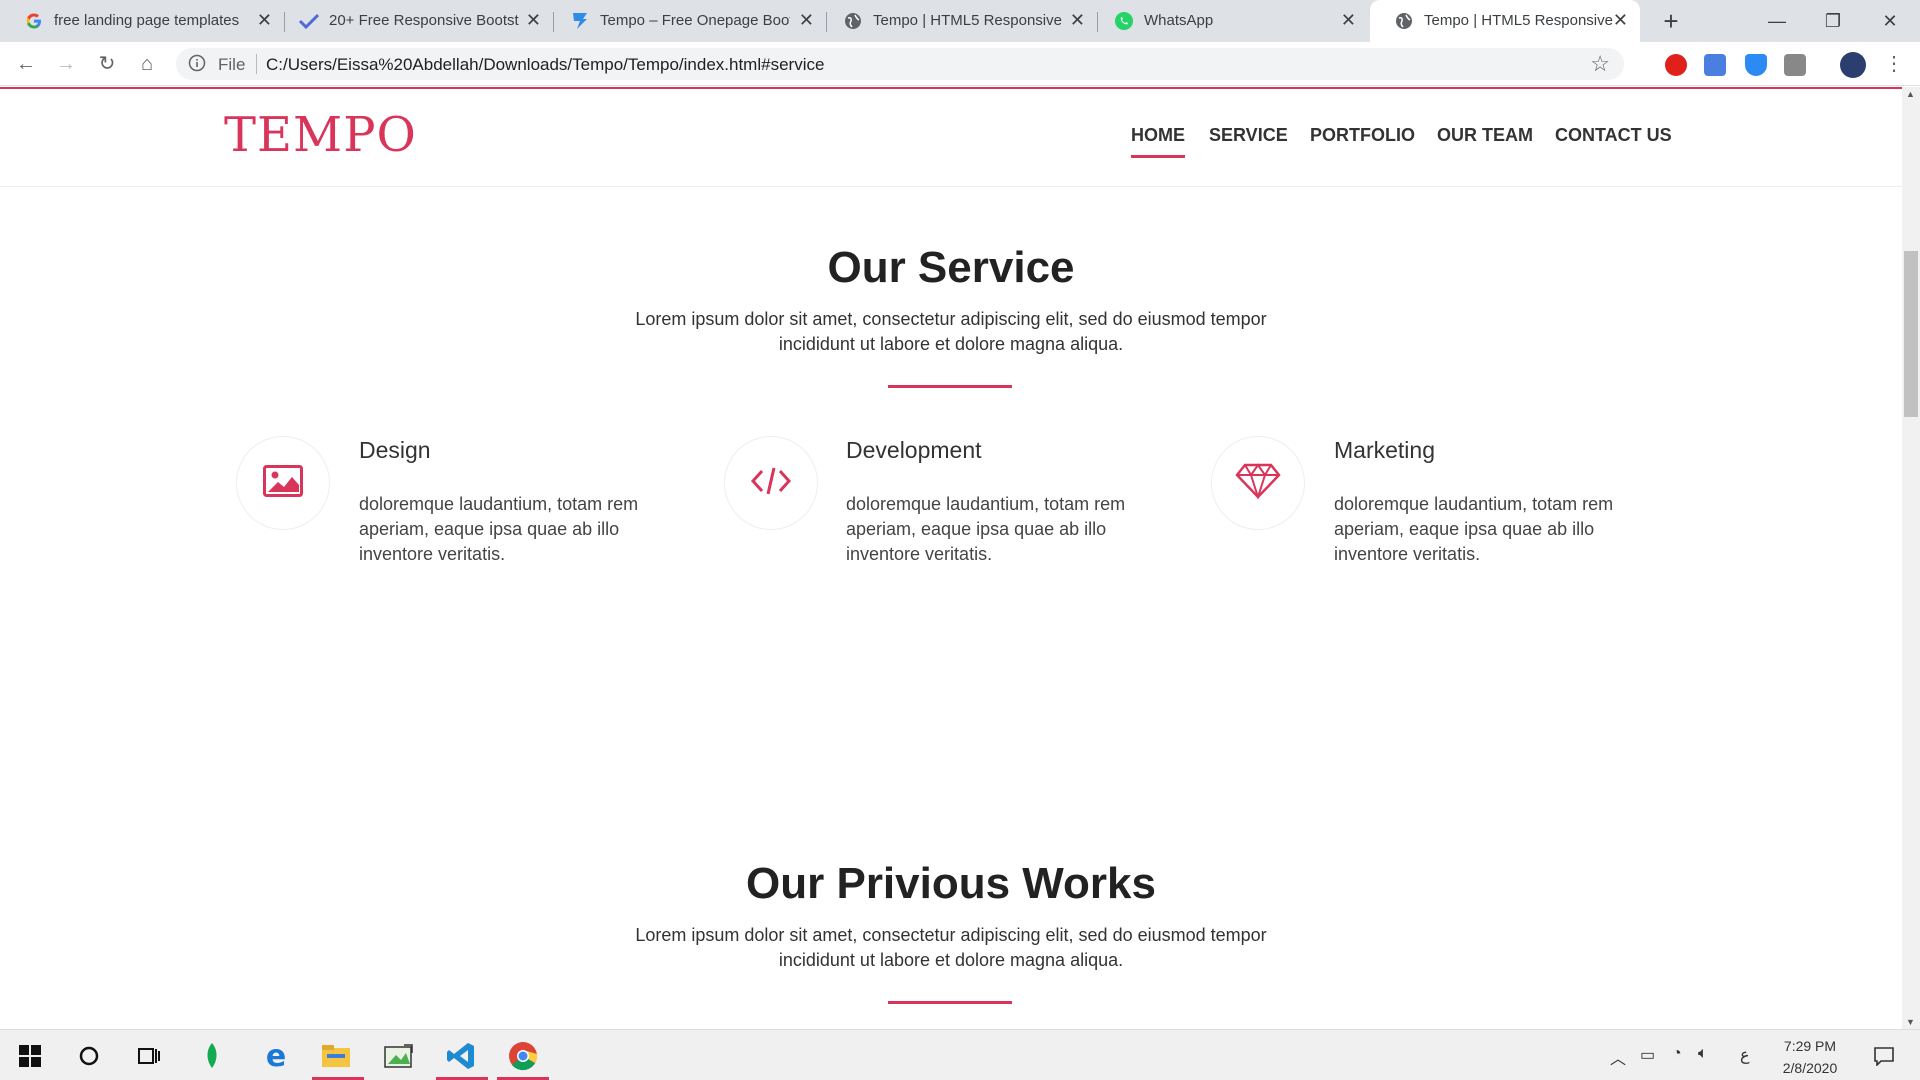 The width and height of the screenshot is (1920, 1080). Describe the element at coordinates (1248, 135) in the screenshot. I see `nav-service: SERVICE` at that location.